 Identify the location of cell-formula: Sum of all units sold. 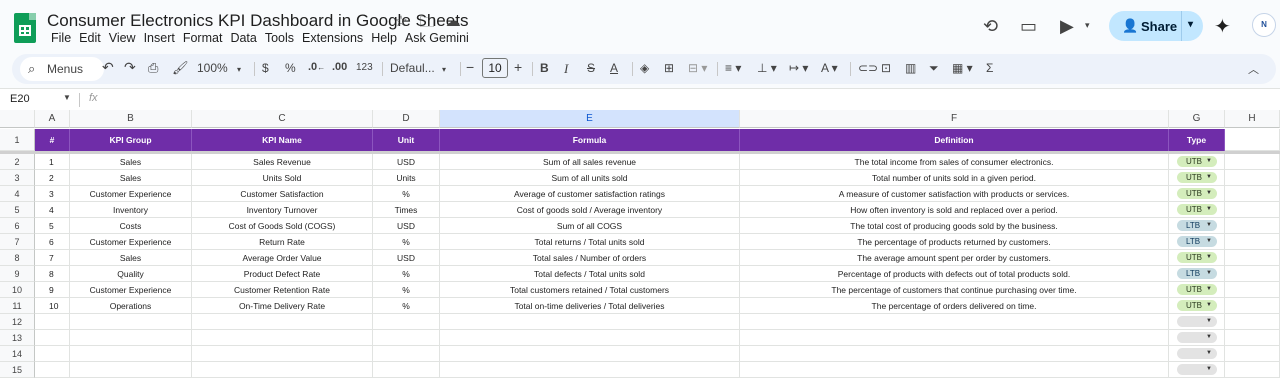
(590, 178).